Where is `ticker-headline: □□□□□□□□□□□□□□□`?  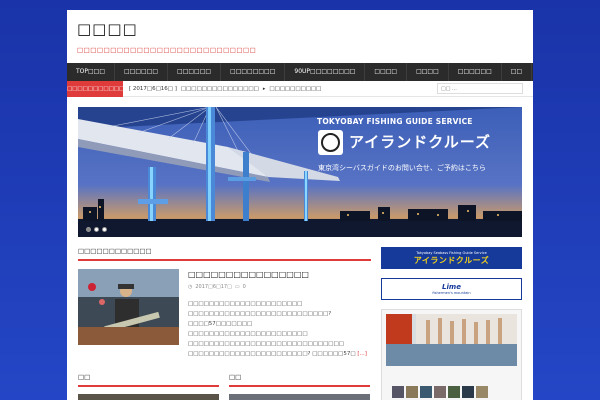 ticker-headline: □□□□□□□□□□□□□□□ is located at coordinates (220, 89).